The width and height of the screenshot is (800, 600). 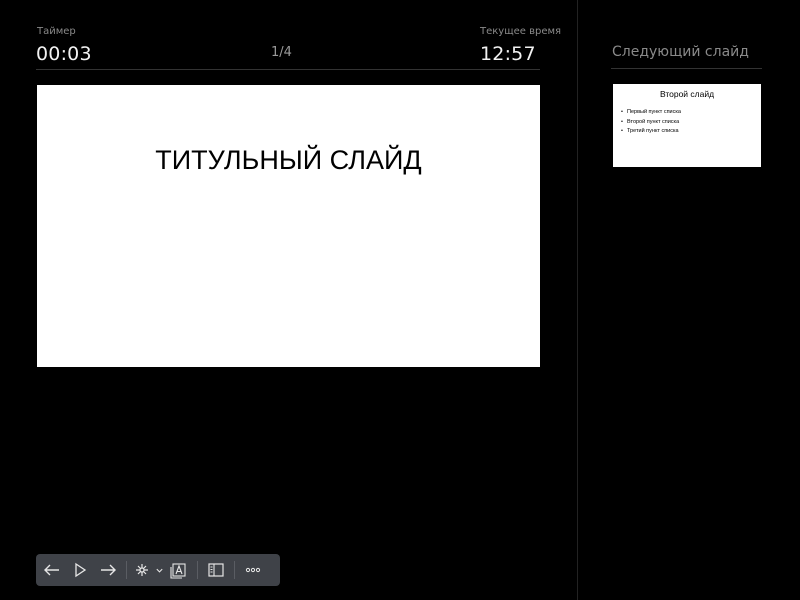 I want to click on clock-value: 12:57, so click(x=508, y=54).